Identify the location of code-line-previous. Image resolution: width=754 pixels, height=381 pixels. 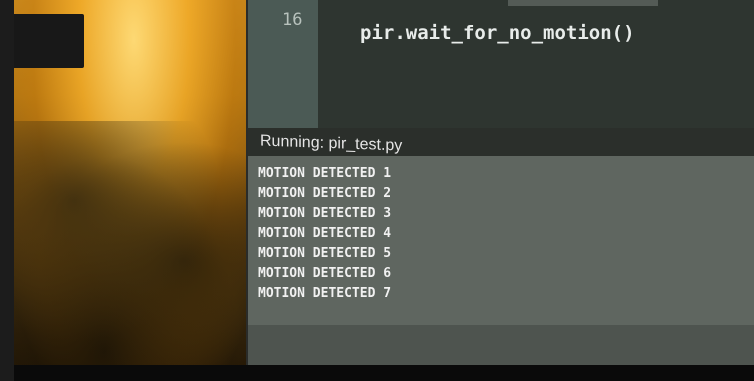
(583, 3).